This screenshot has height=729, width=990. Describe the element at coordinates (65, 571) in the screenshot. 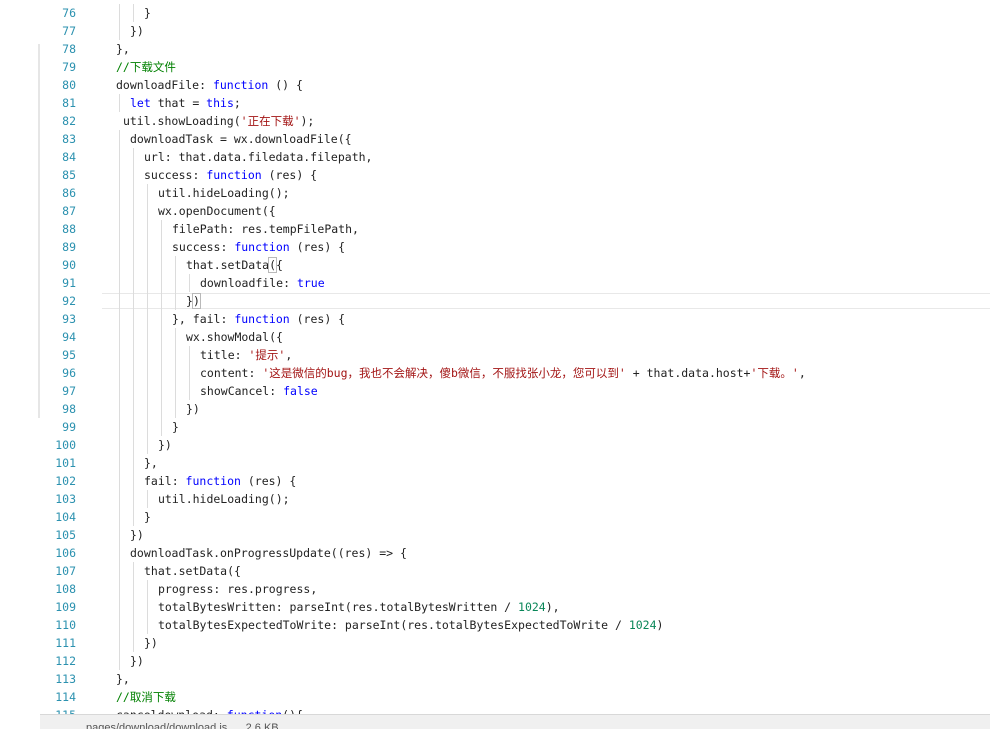

I see `line-number: 107` at that location.